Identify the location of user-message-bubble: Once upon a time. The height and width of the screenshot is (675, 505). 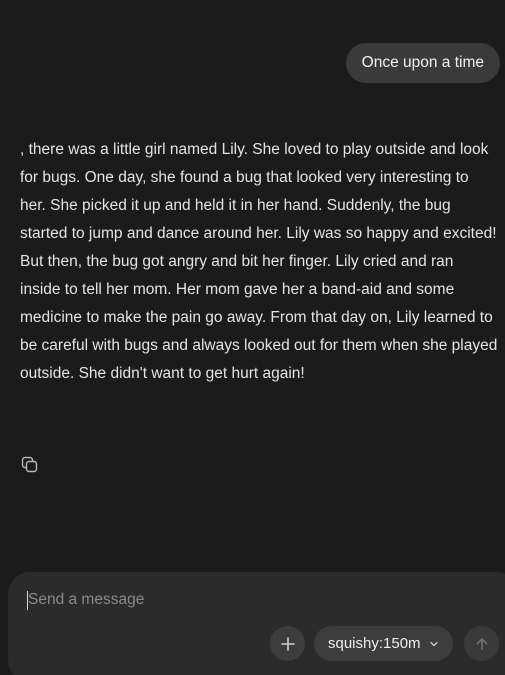
(422, 63).